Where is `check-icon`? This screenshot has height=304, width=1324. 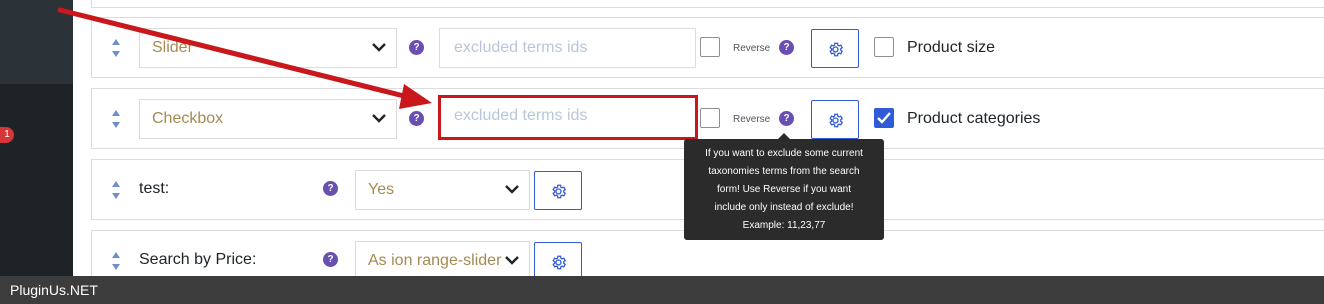
check-icon is located at coordinates (884, 118).